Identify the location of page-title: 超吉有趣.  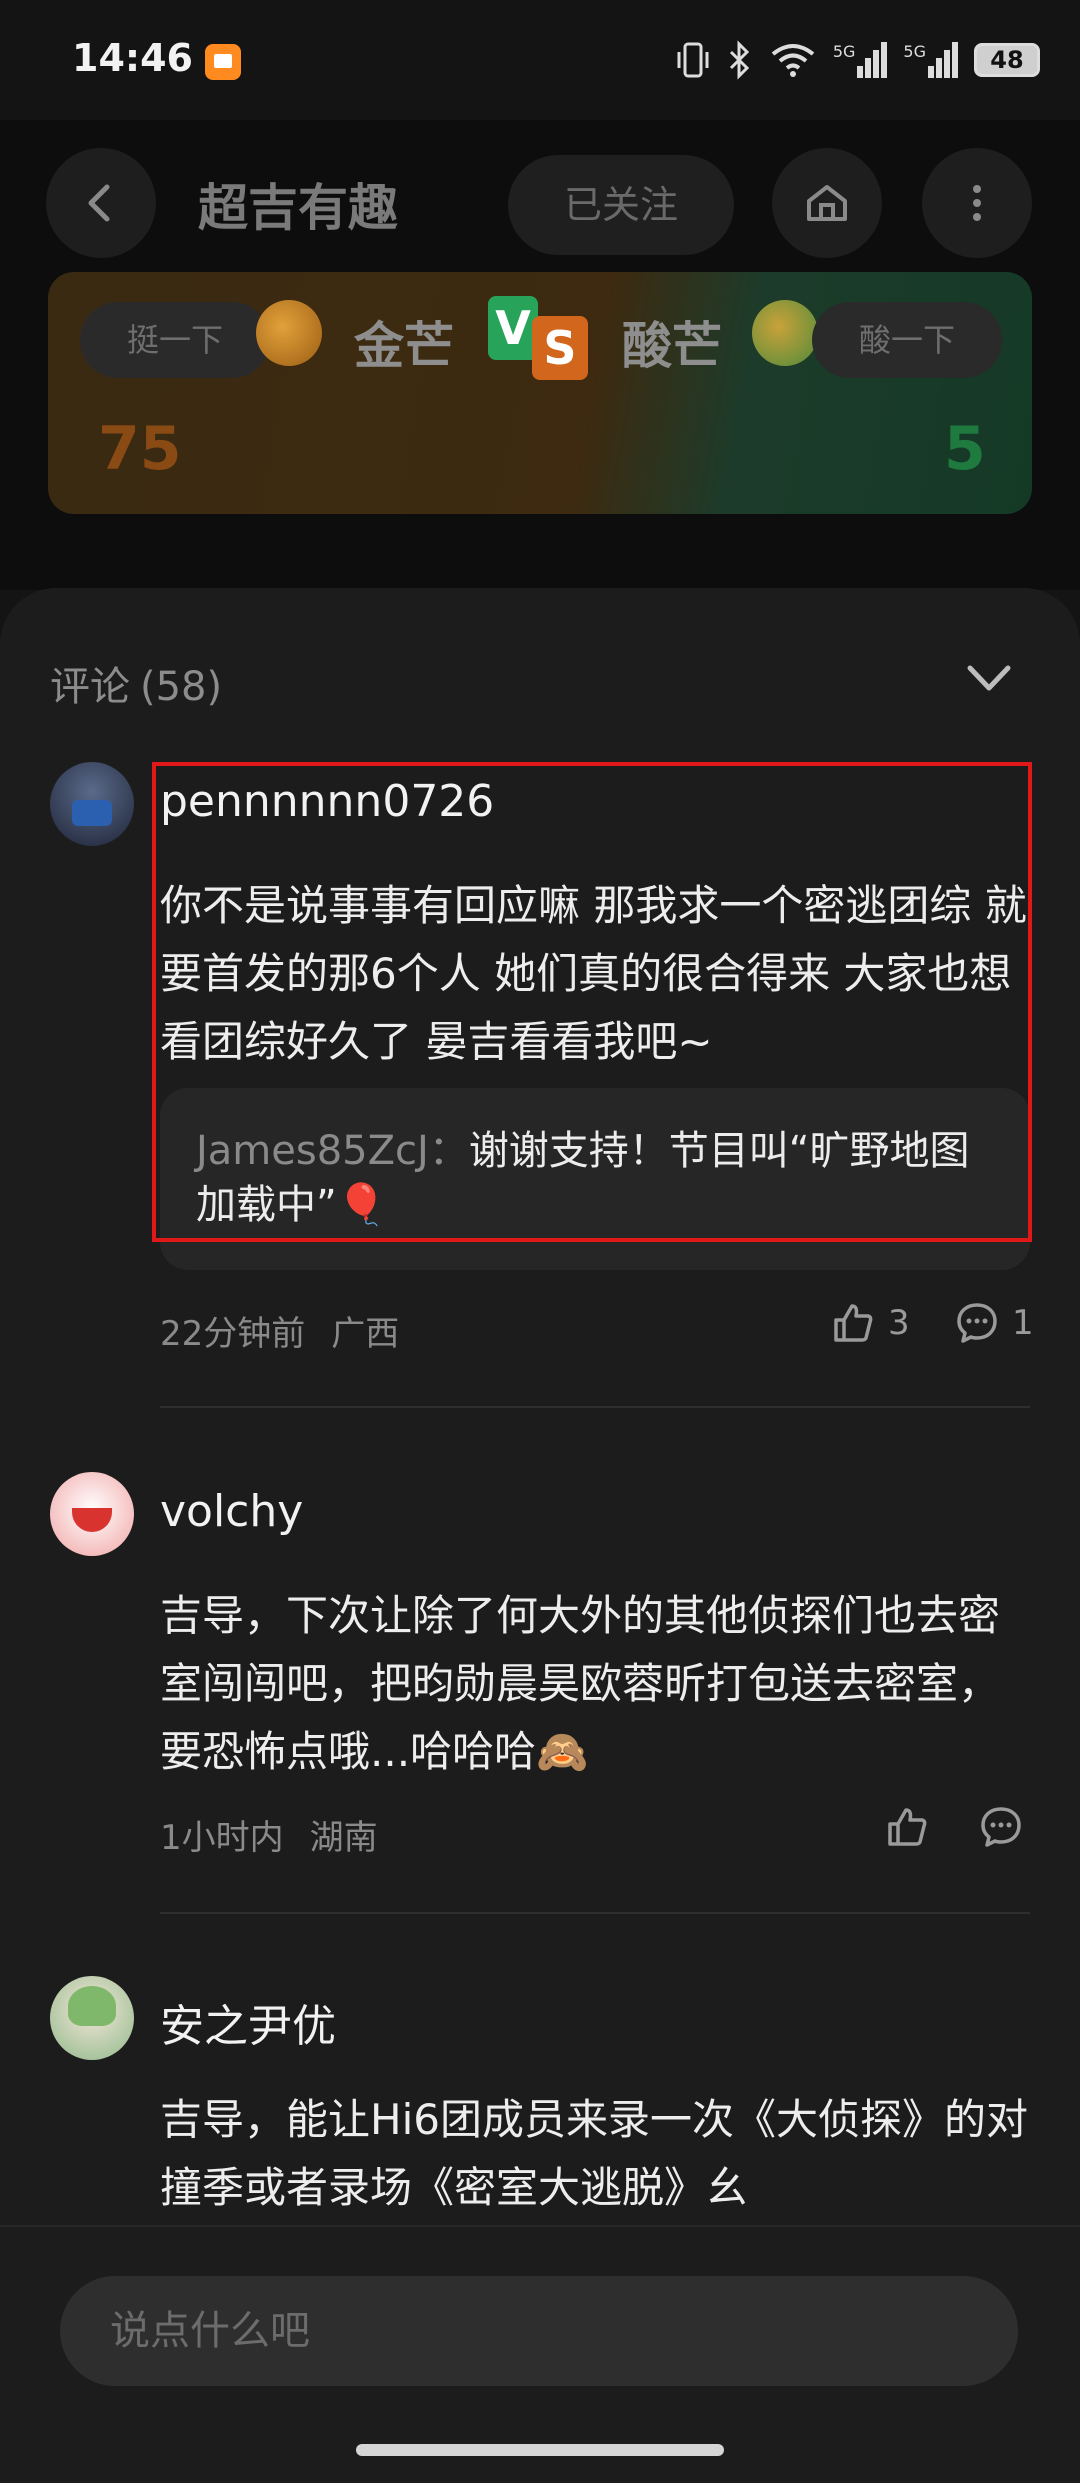
(298, 208).